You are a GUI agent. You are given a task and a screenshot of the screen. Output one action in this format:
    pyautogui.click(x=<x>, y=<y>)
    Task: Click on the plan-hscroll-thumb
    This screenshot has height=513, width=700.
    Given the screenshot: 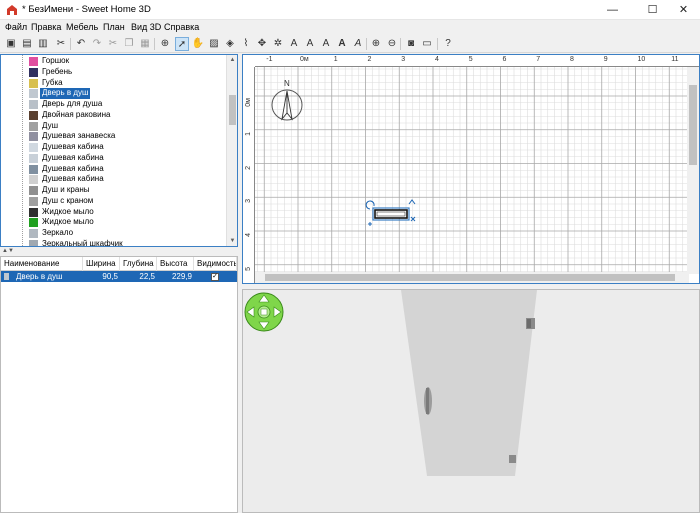 What is the action you would take?
    pyautogui.click(x=470, y=277)
    